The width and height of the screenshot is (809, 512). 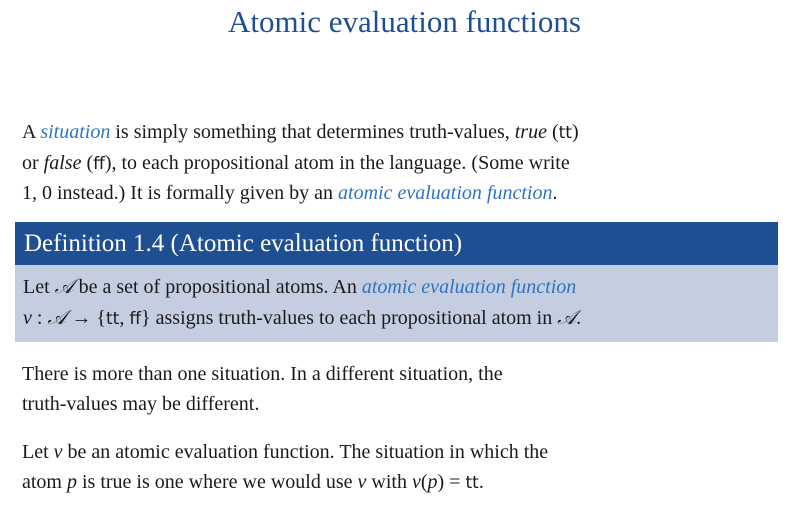 I want to click on definition-text: ,, so click(x=124, y=318).